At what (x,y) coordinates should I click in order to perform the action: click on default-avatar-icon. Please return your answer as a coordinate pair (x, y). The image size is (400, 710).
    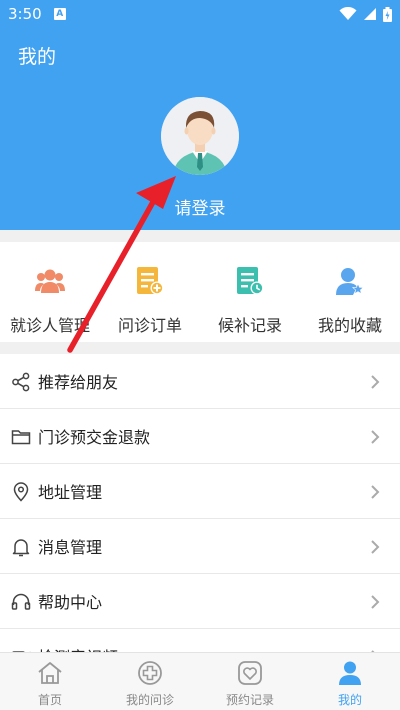
    Looking at the image, I should click on (200, 136).